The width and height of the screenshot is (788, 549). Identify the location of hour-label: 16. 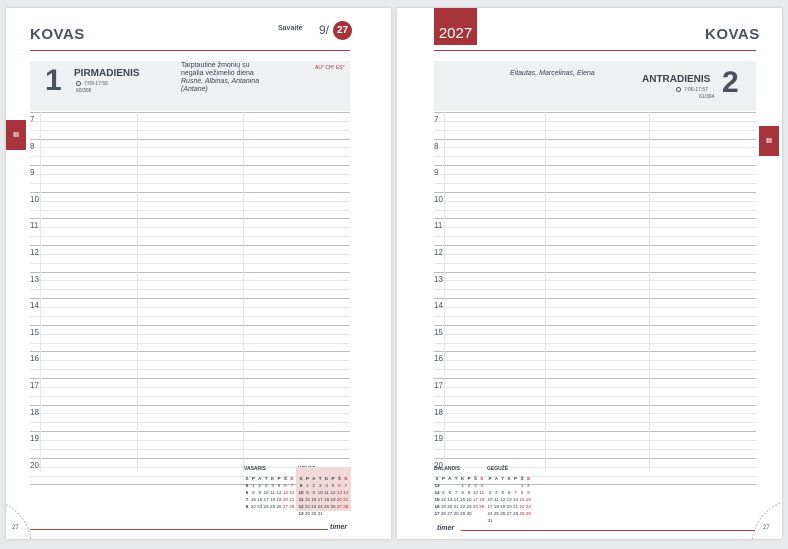
(438, 359).